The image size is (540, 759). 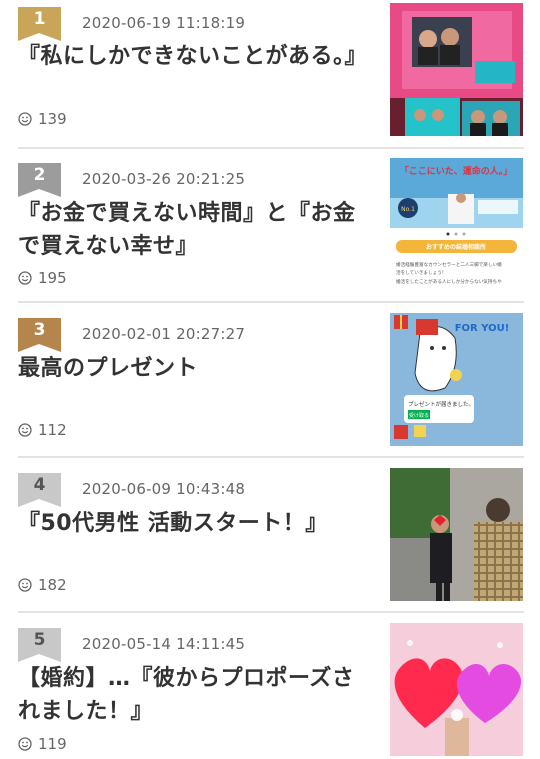 I want to click on rank-badge: 1, so click(x=39, y=24).